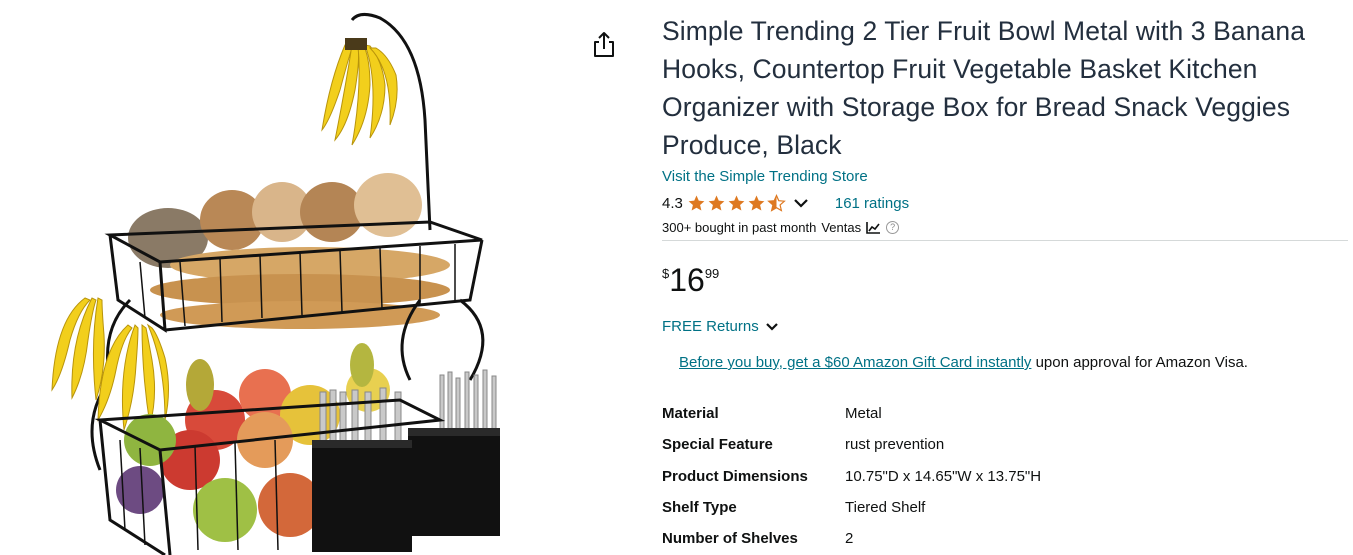 Image resolution: width=1353 pixels, height=555 pixels. Describe the element at coordinates (690, 414) in the screenshot. I see `spec-key: Material` at that location.